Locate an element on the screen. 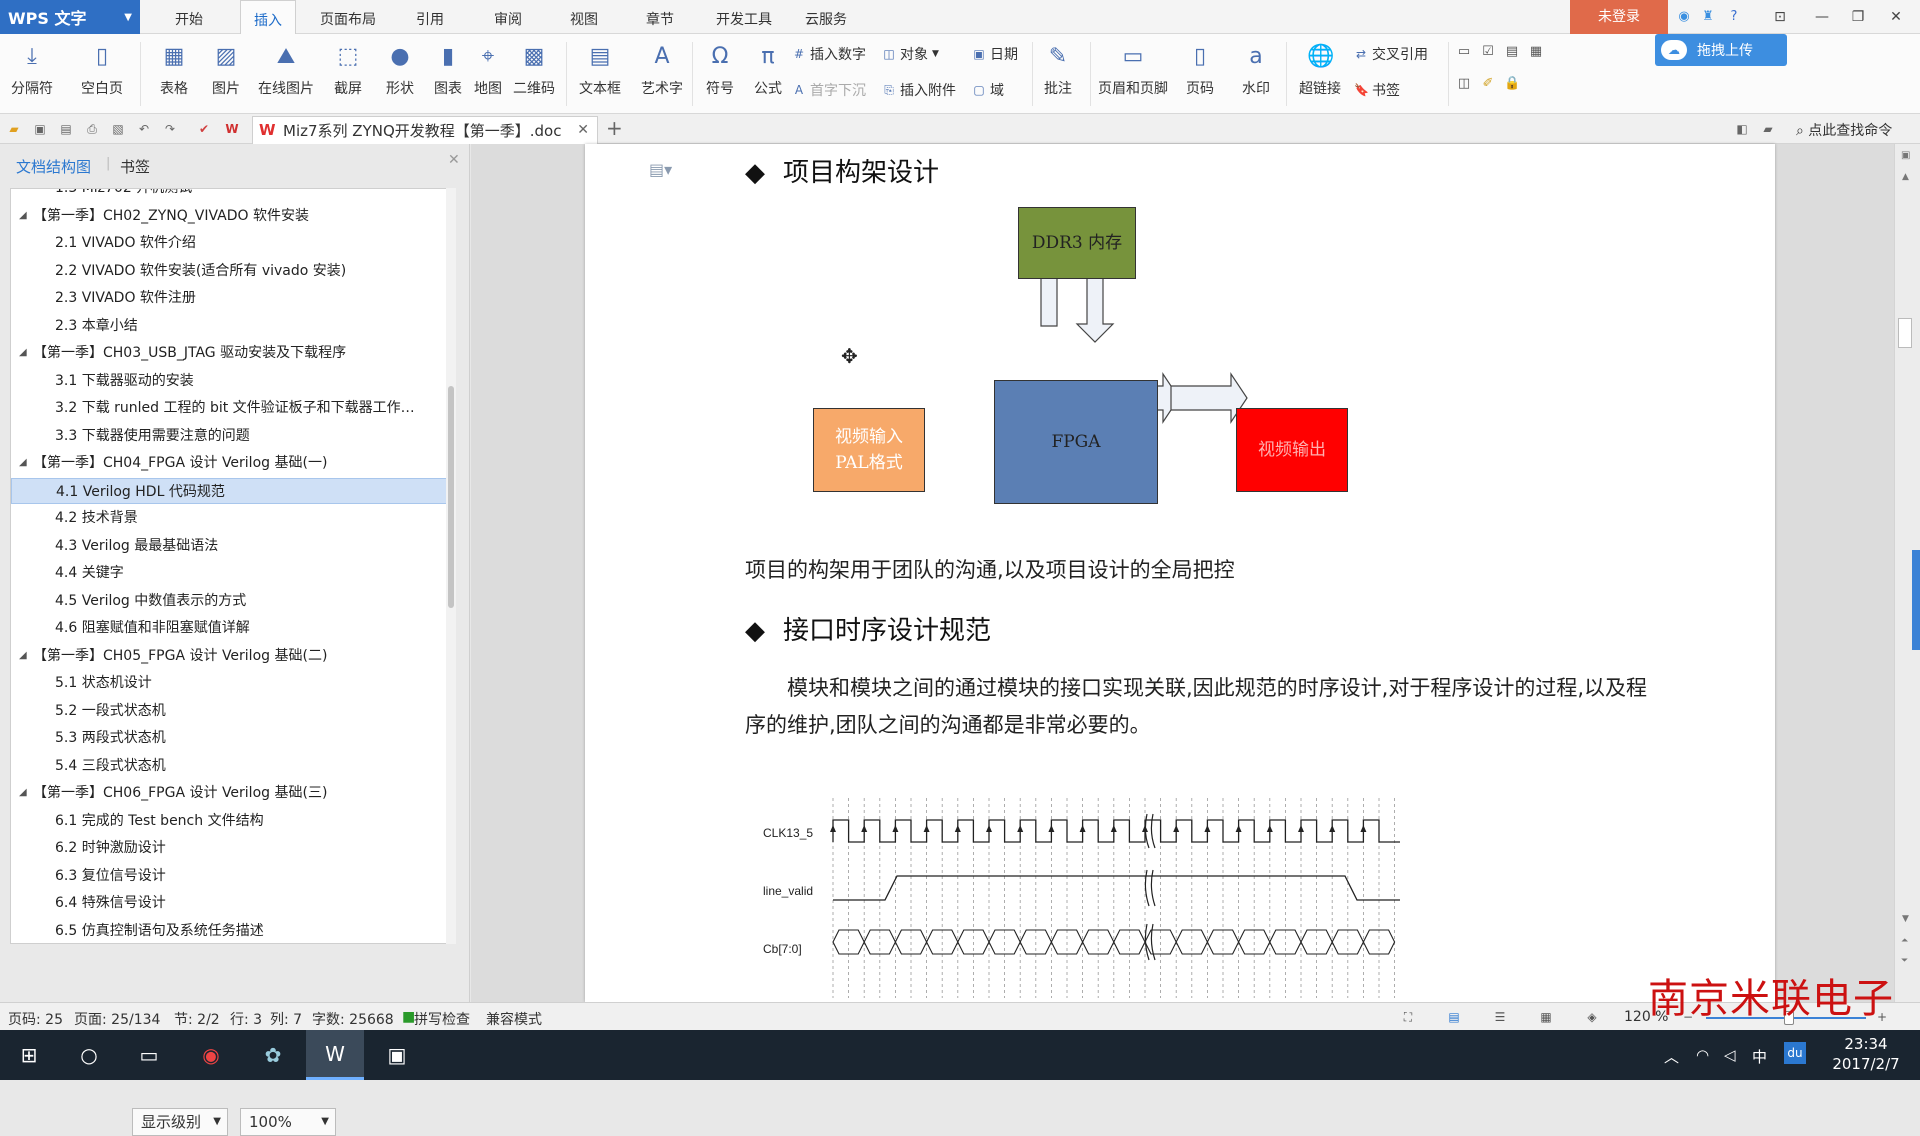 This screenshot has width=1920, height=1136. outline-section-item: 5.1 状态机设计 is located at coordinates (229, 683).